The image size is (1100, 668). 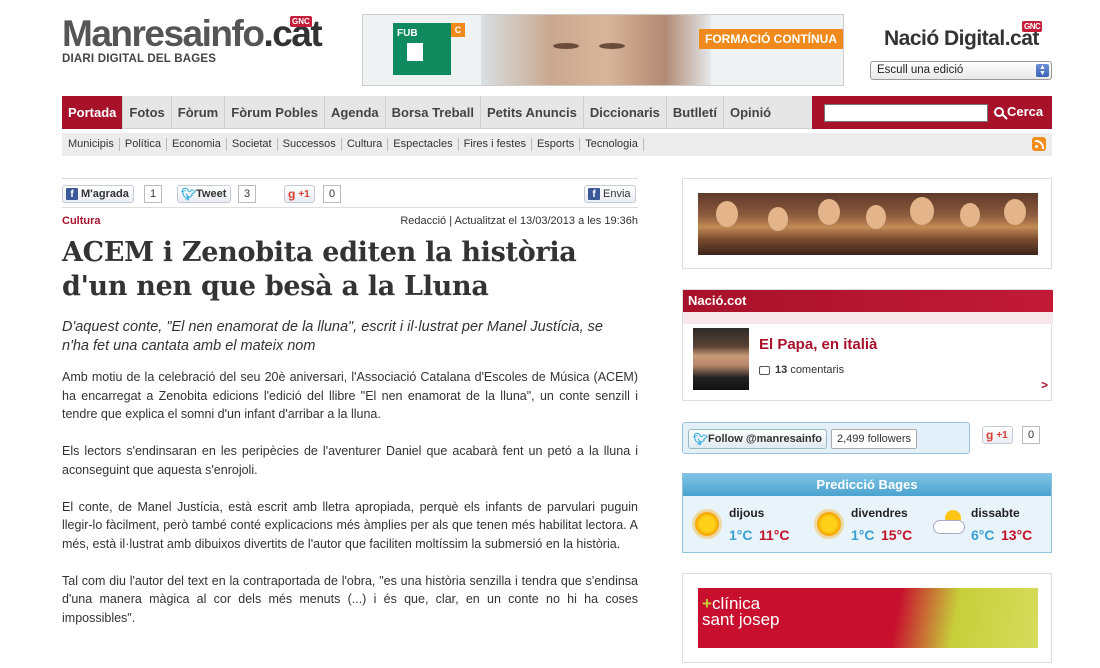 I want to click on top-ad-banner: FUB C FORMACIÓ CONTÍNUA, so click(x=603, y=50).